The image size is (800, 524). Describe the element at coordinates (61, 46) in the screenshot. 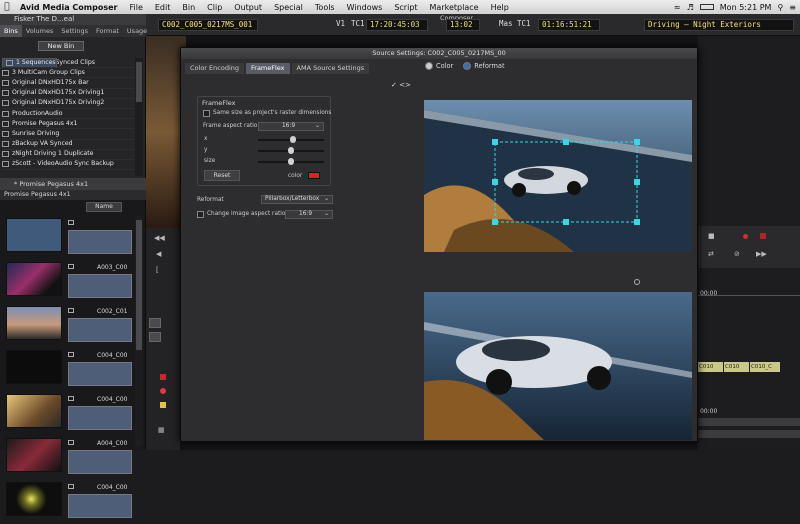

I see `new-bin-button: New Bin` at that location.